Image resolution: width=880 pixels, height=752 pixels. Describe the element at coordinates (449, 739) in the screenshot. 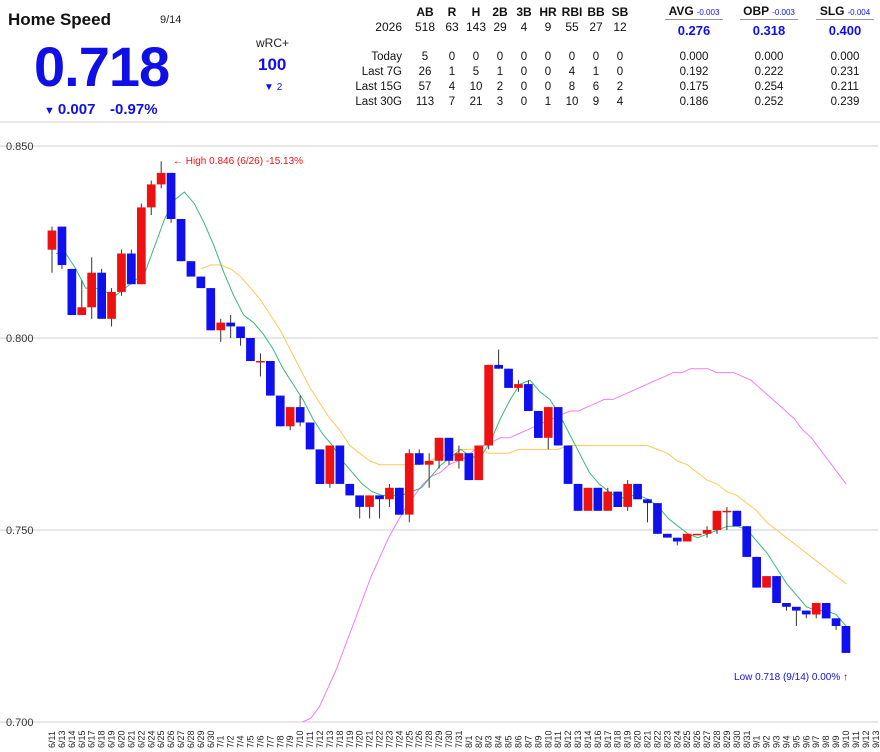

I see `x-tick-label: 7/30` at that location.